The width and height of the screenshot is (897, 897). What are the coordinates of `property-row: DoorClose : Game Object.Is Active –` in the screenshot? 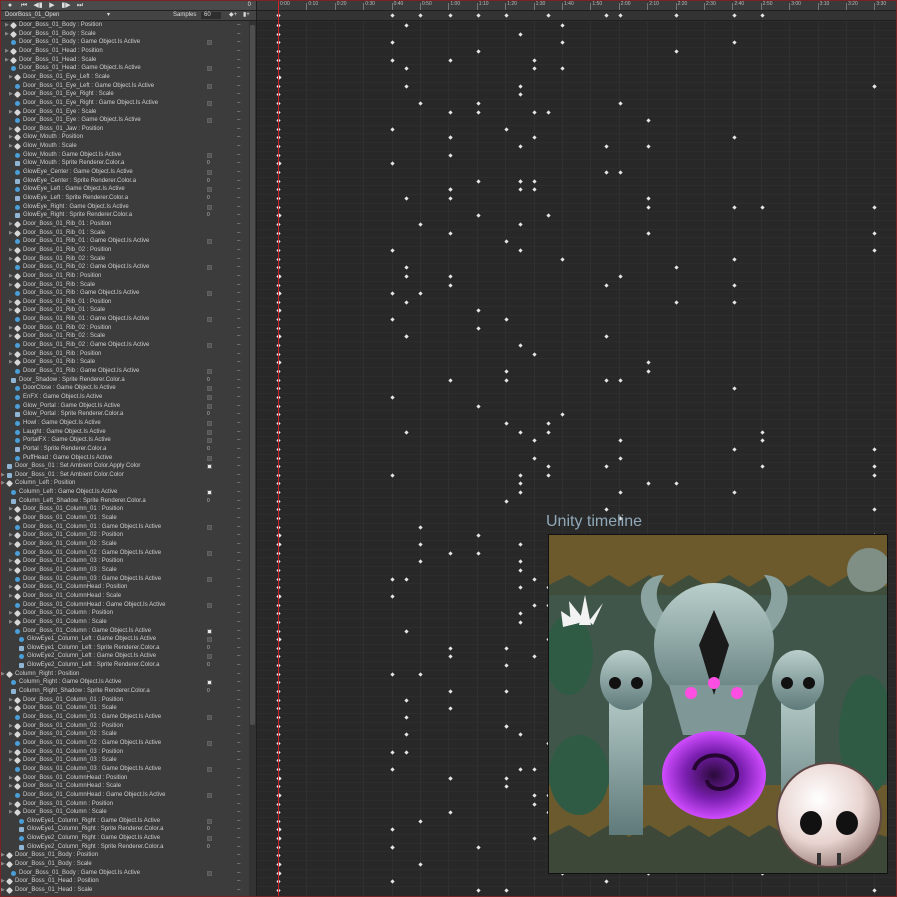 It's located at (125, 388).